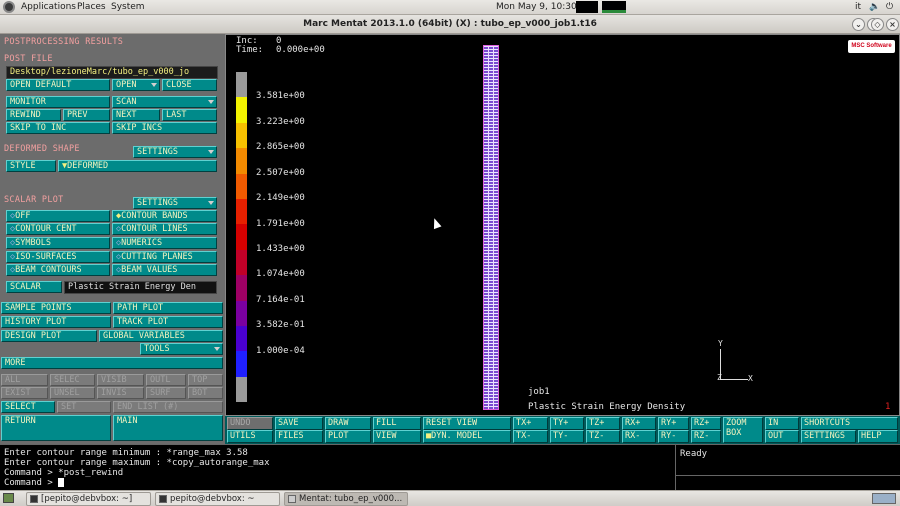 This screenshot has width=900, height=506. Describe the element at coordinates (603, 423) in the screenshot. I see `tz-plus-button: TZ+` at that location.